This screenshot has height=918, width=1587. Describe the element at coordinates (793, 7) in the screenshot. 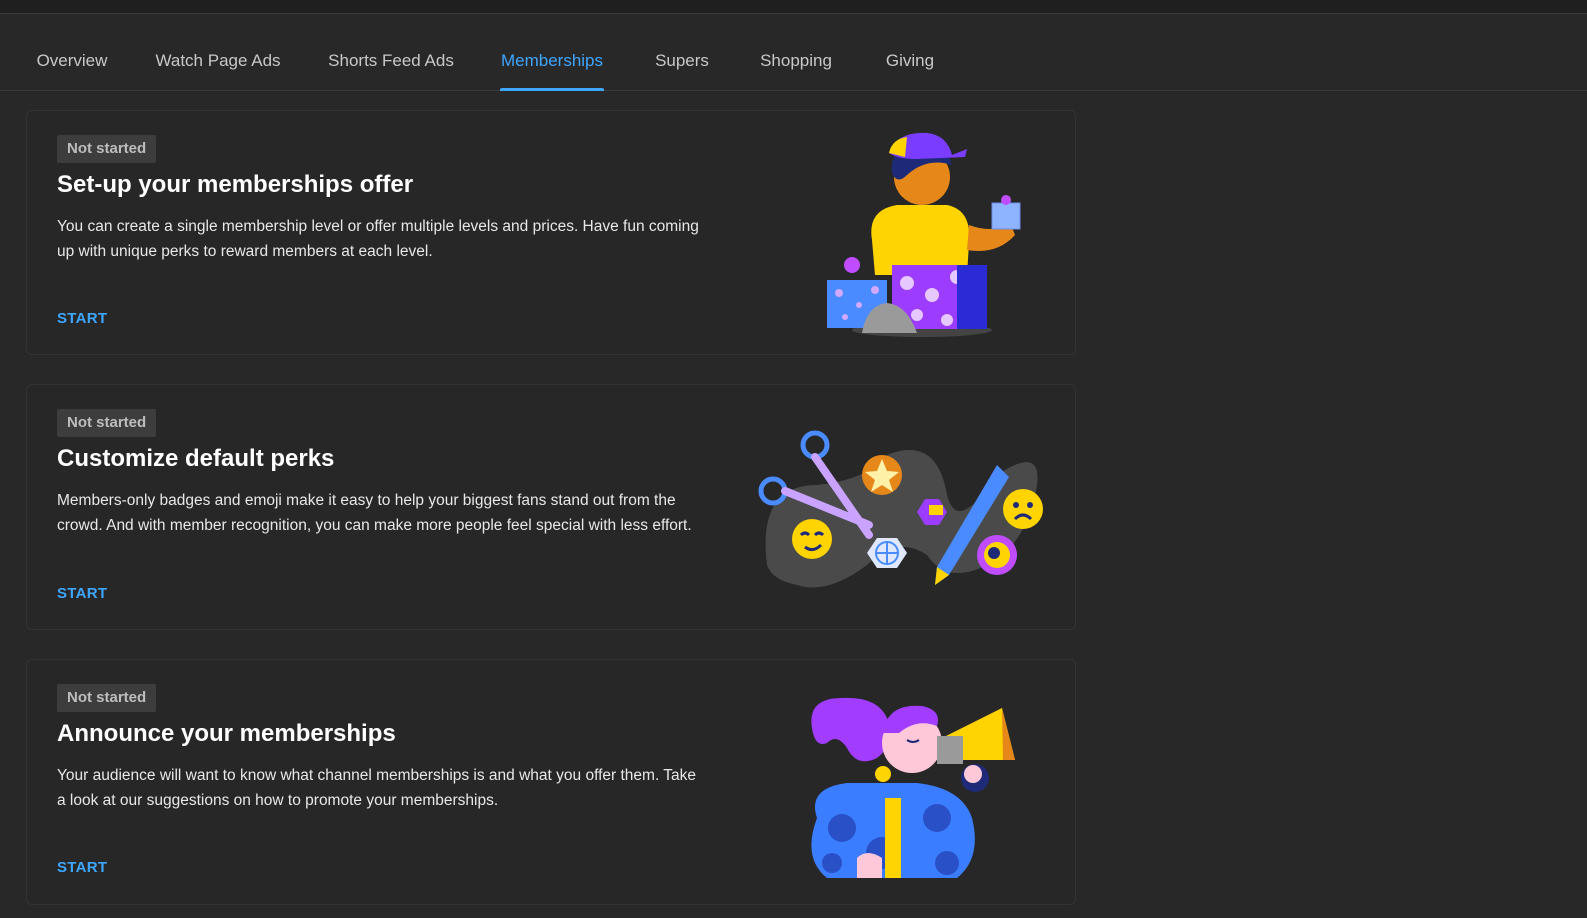

I see `top-bar` at that location.